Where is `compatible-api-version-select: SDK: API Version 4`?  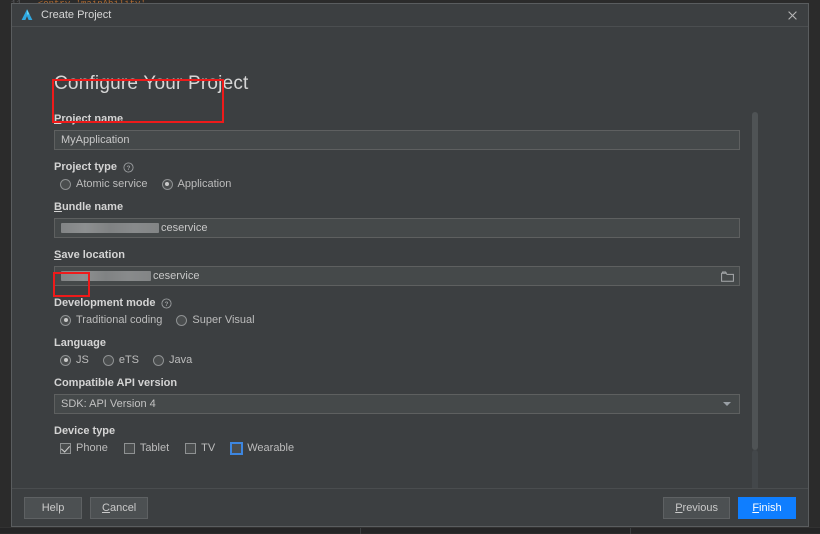 compatible-api-version-select: SDK: API Version 4 is located at coordinates (397, 404).